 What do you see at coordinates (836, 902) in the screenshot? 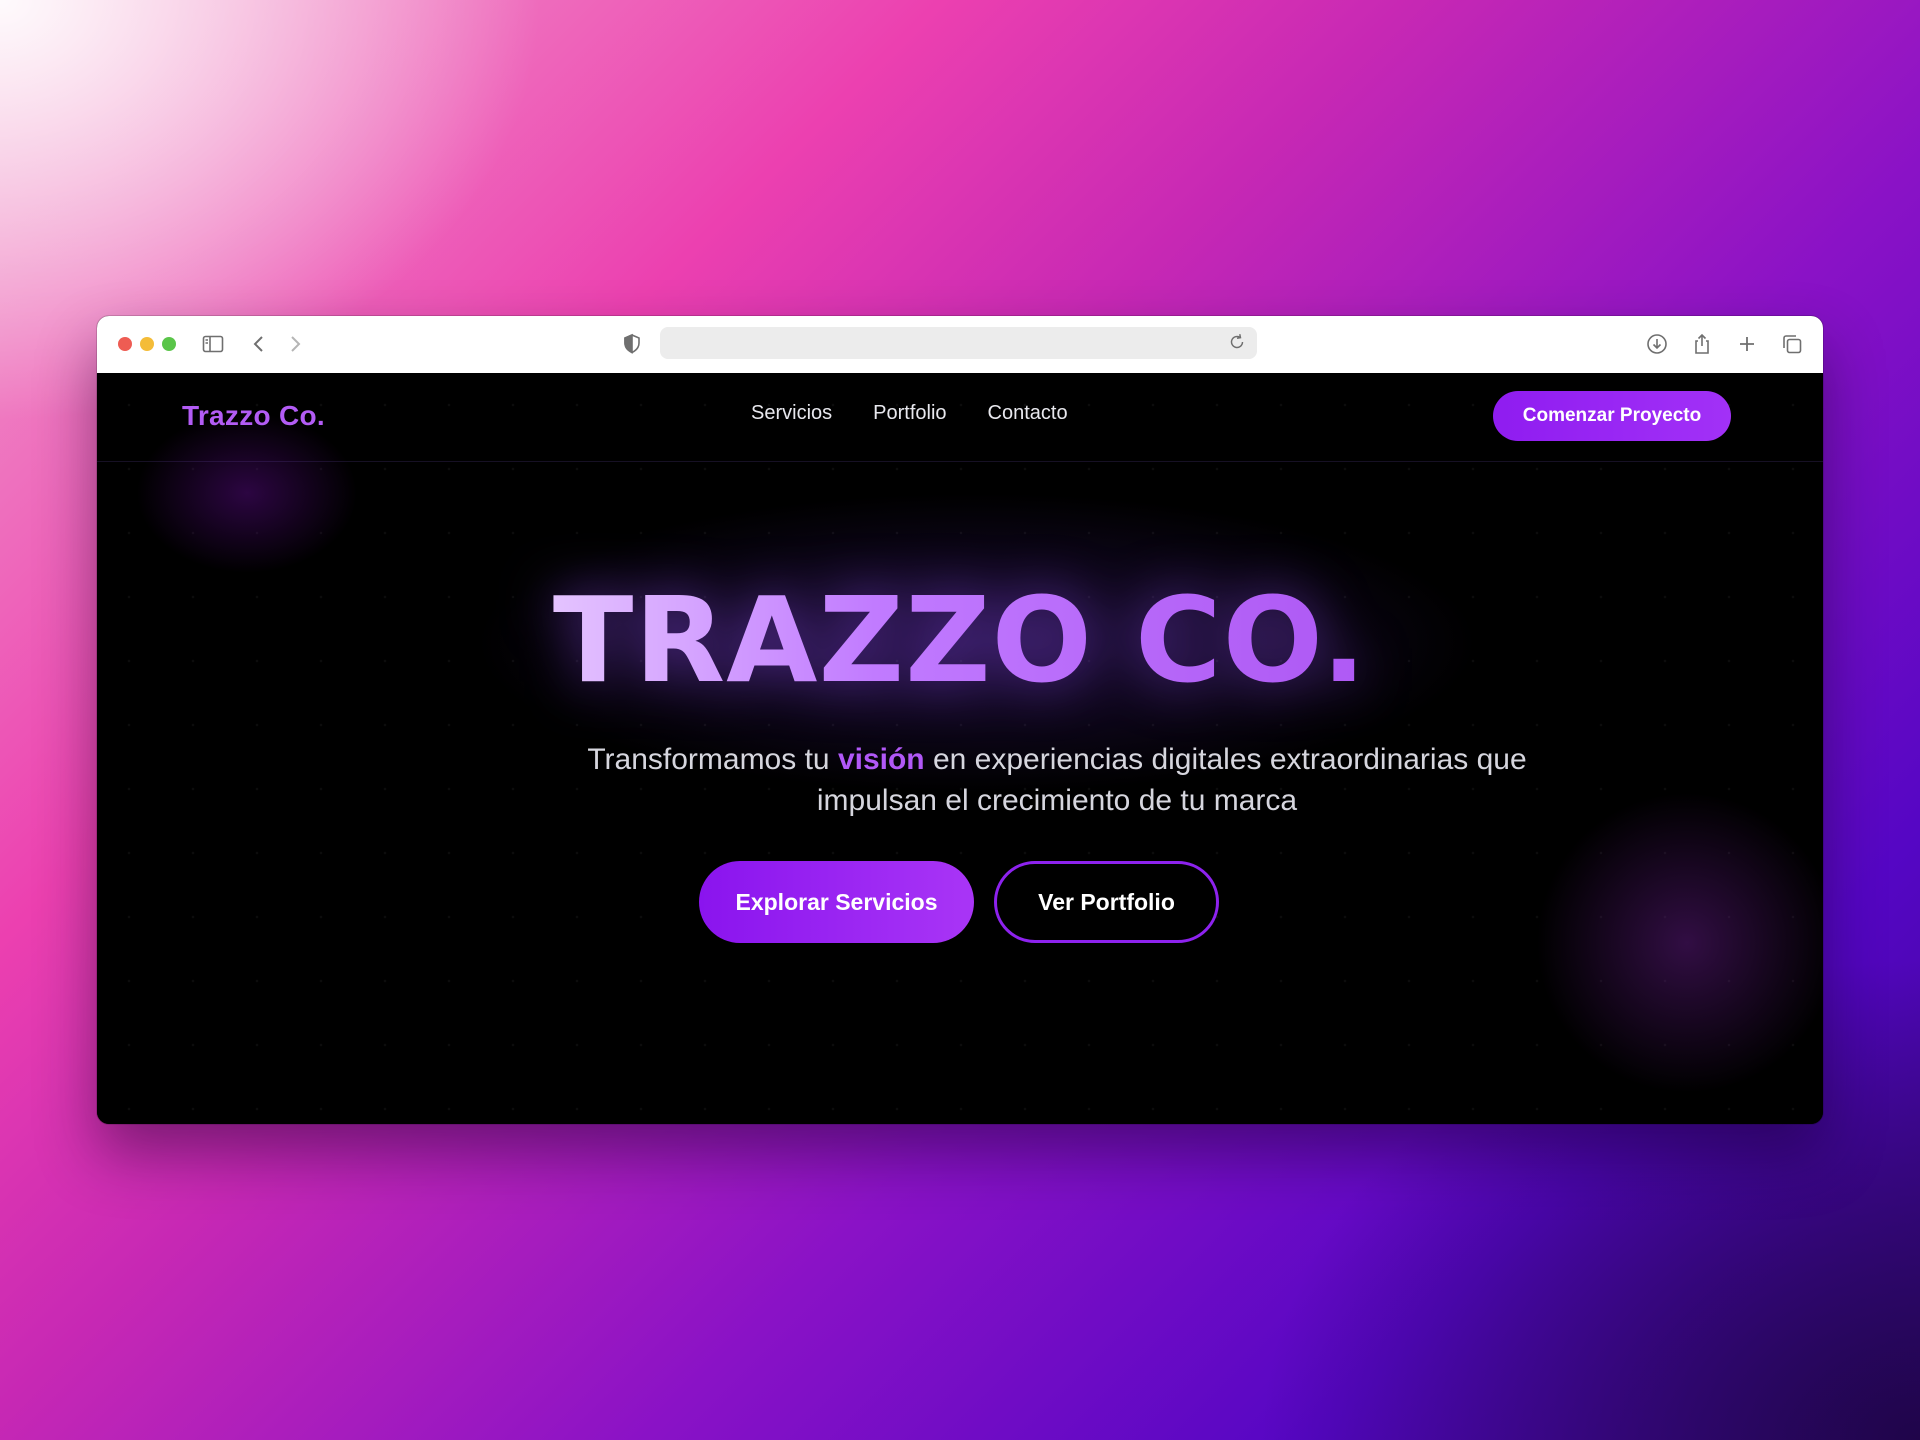
I see `explore-services-button: Explorar Servicios` at bounding box center [836, 902].